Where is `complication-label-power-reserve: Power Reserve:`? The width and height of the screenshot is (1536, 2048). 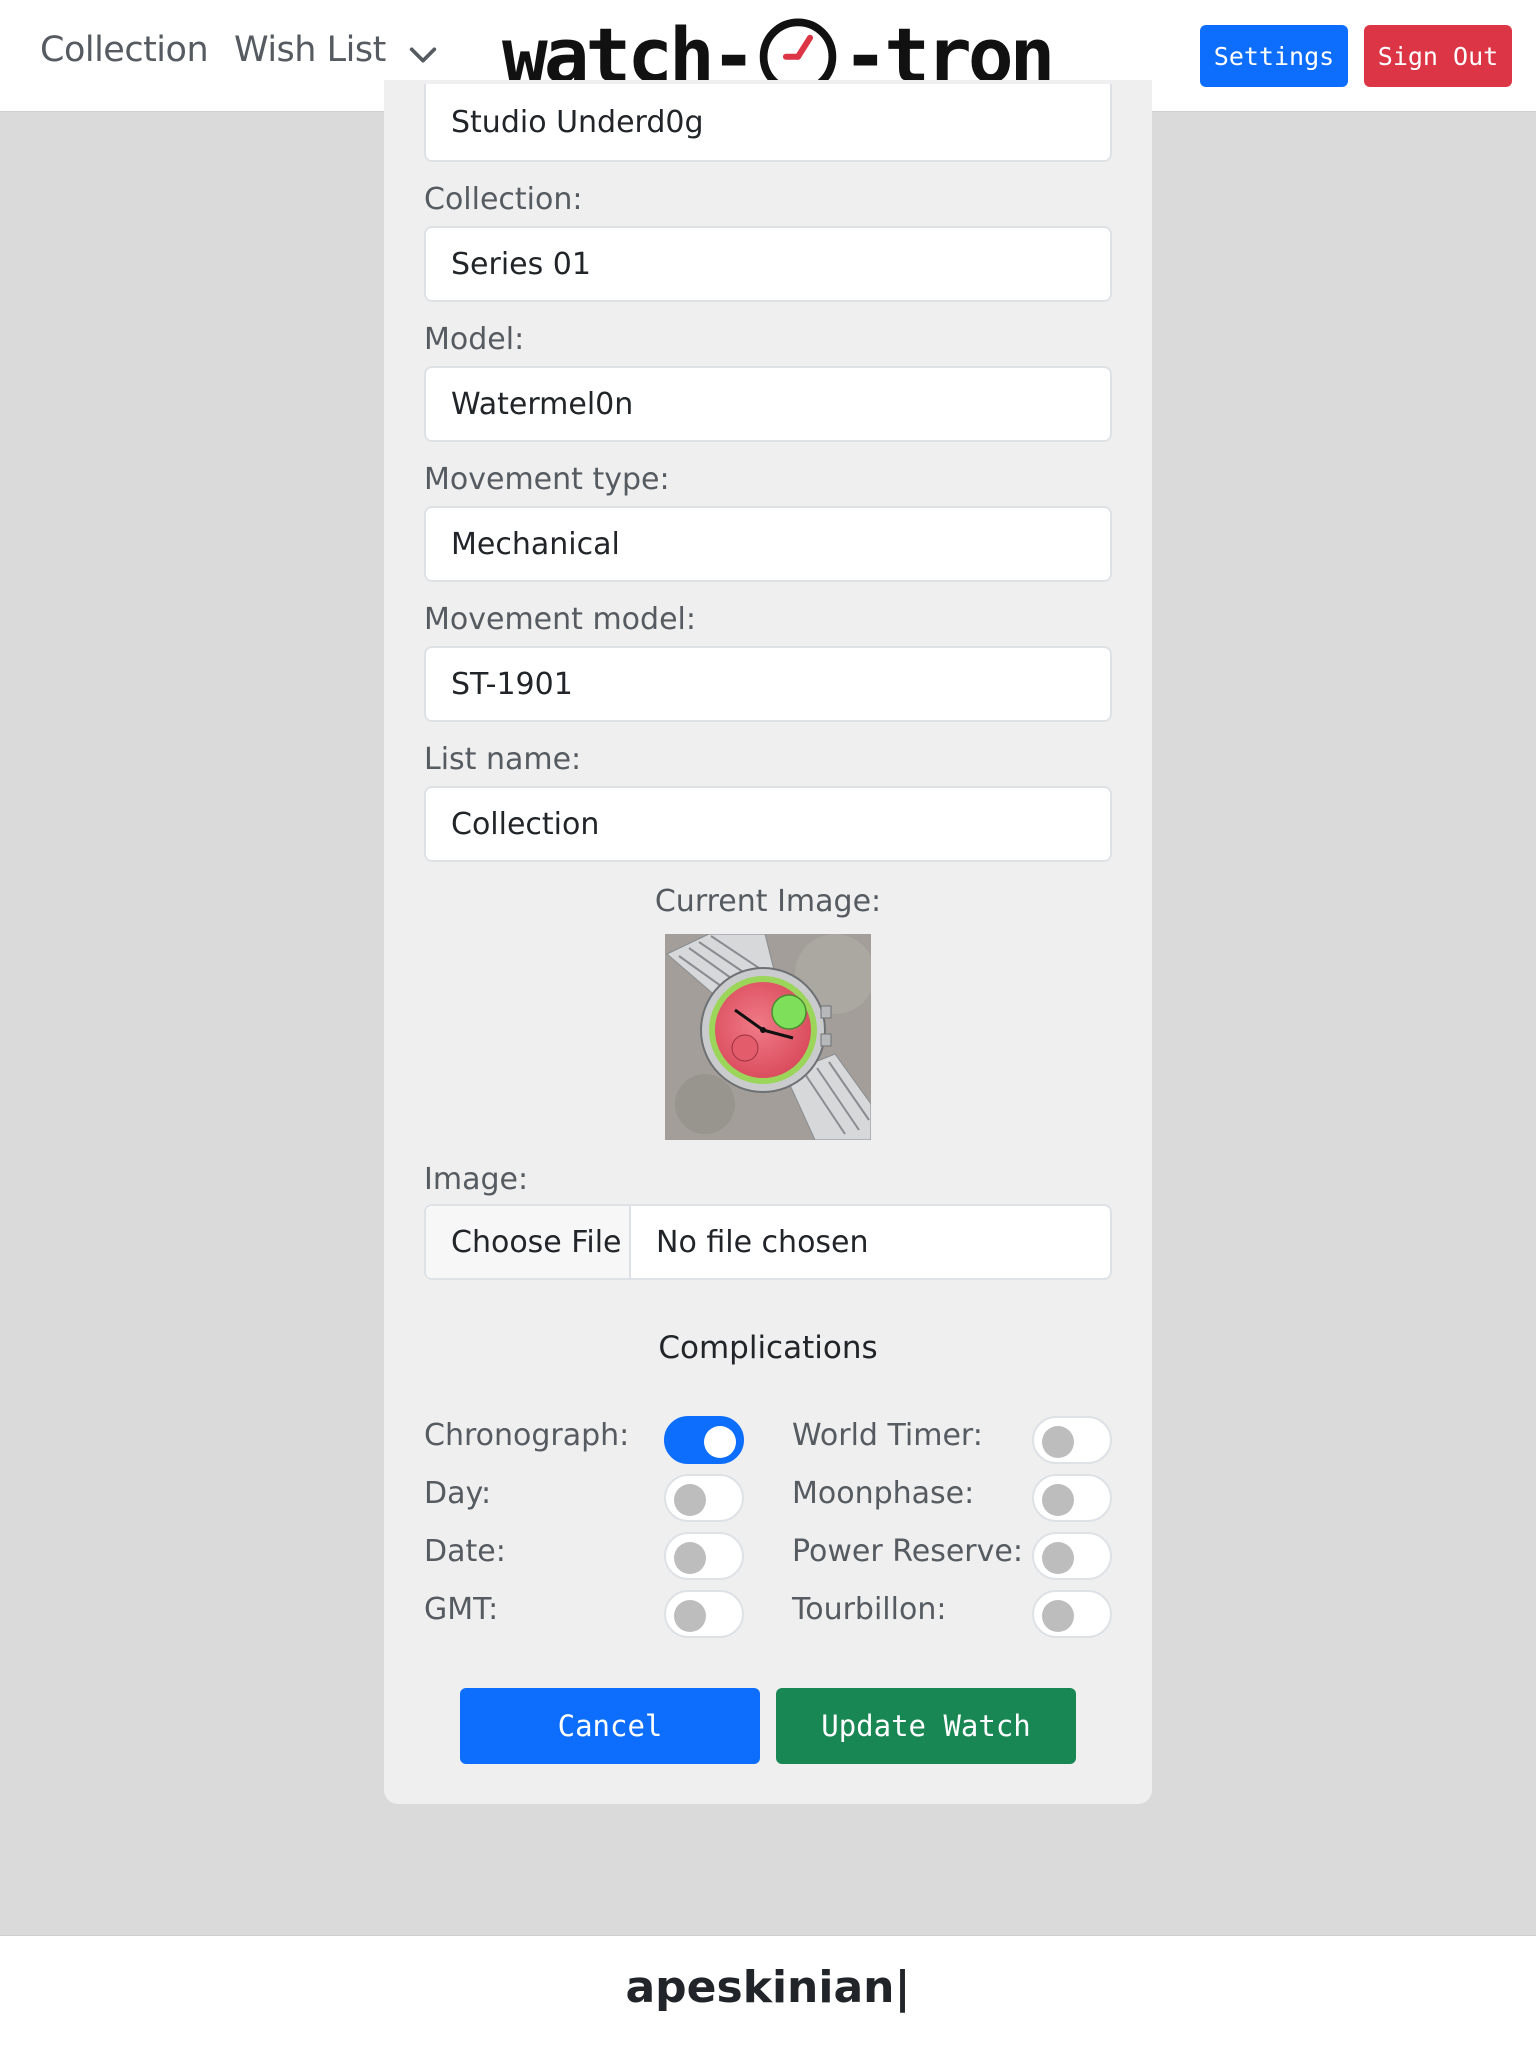 complication-label-power-reserve: Power Reserve: is located at coordinates (907, 1551).